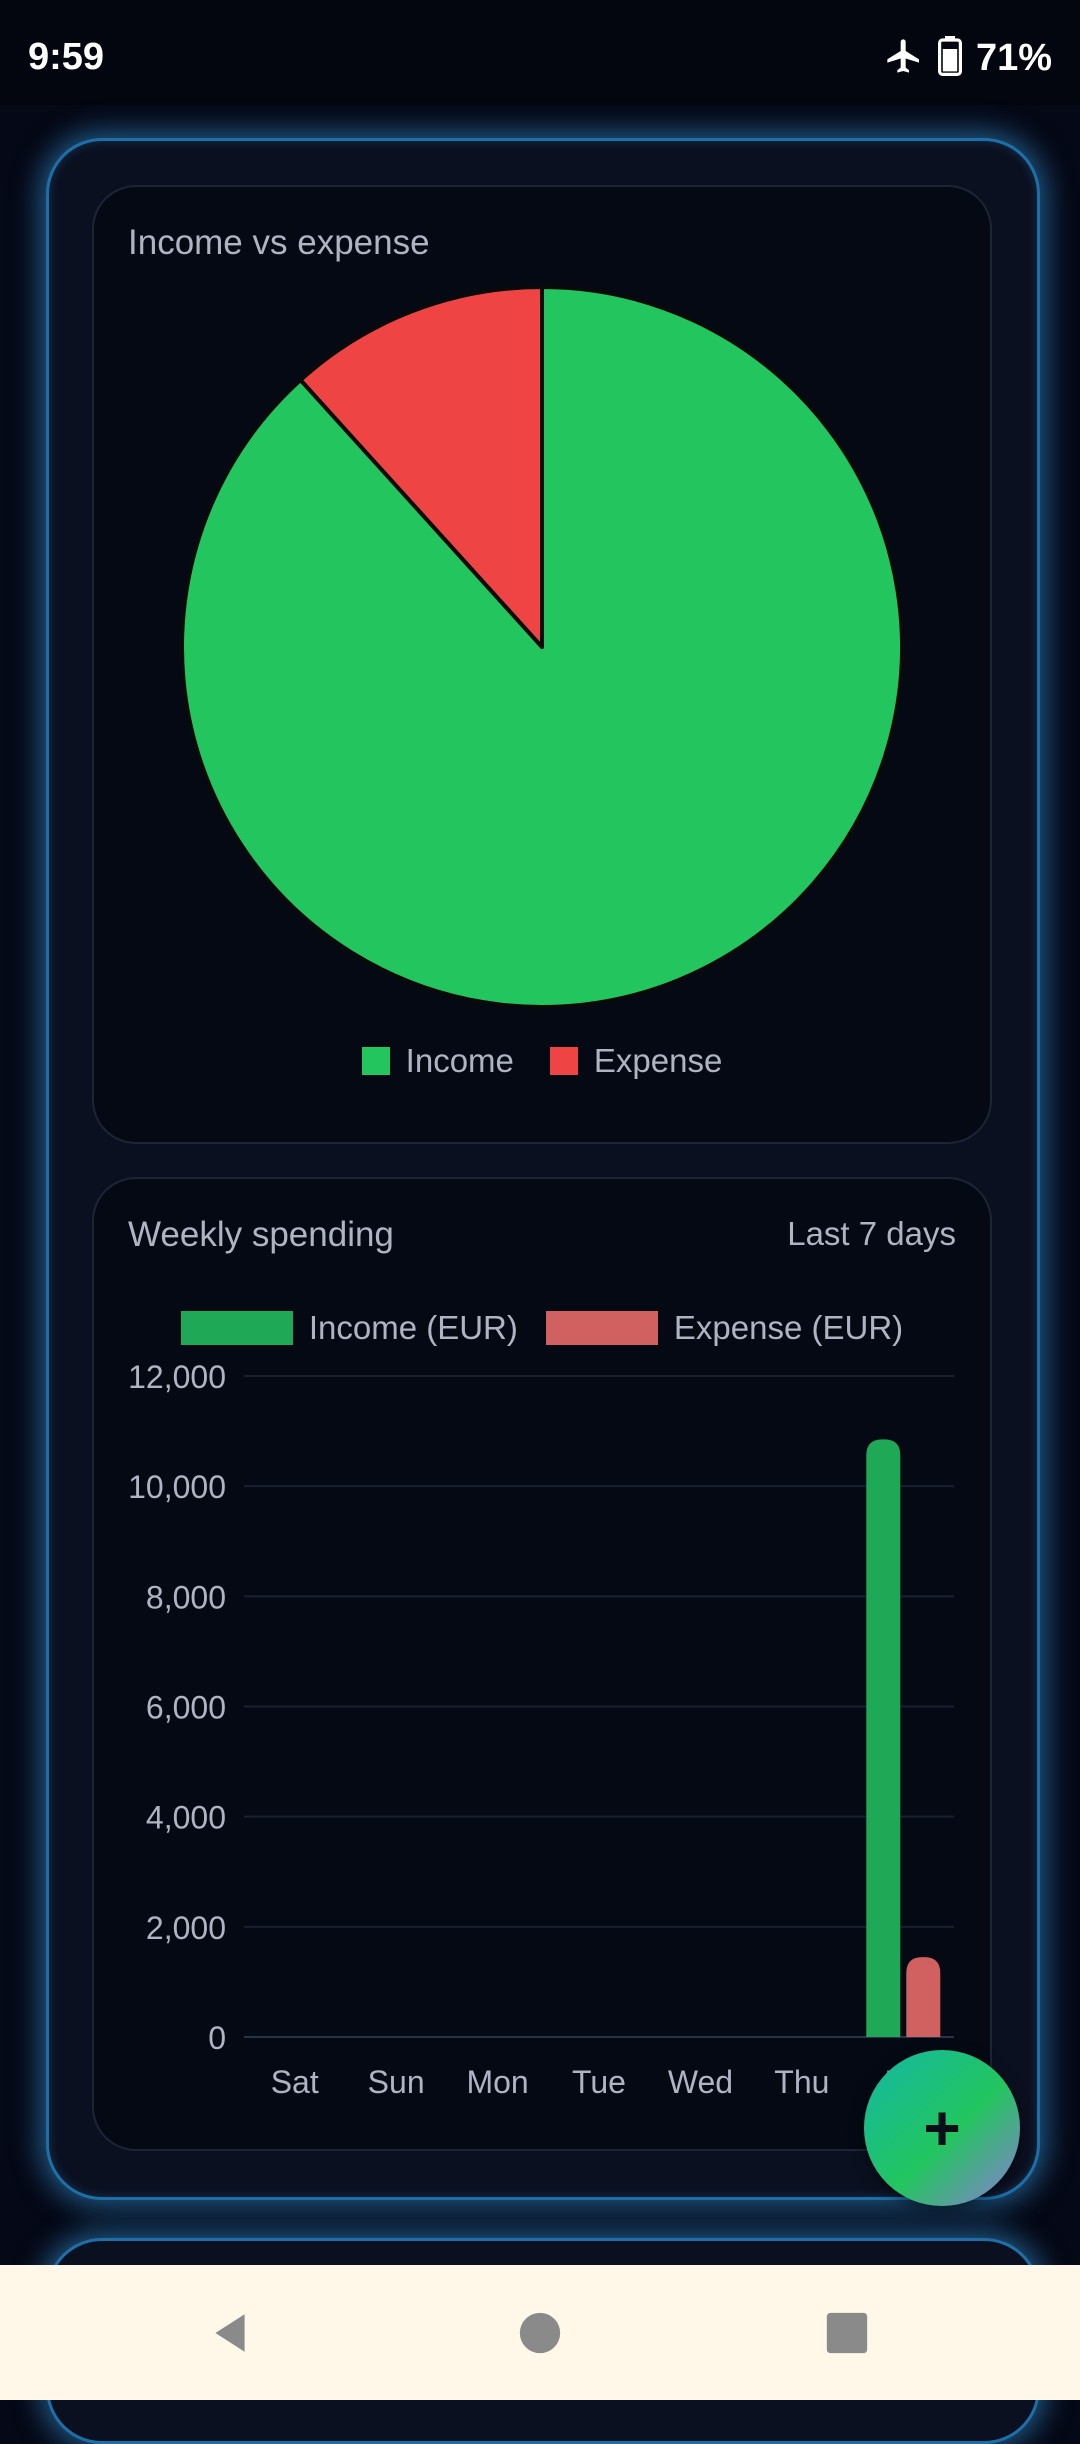 The image size is (1080, 2444). What do you see at coordinates (295, 2082) in the screenshot?
I see `x-tick-label: Sat` at bounding box center [295, 2082].